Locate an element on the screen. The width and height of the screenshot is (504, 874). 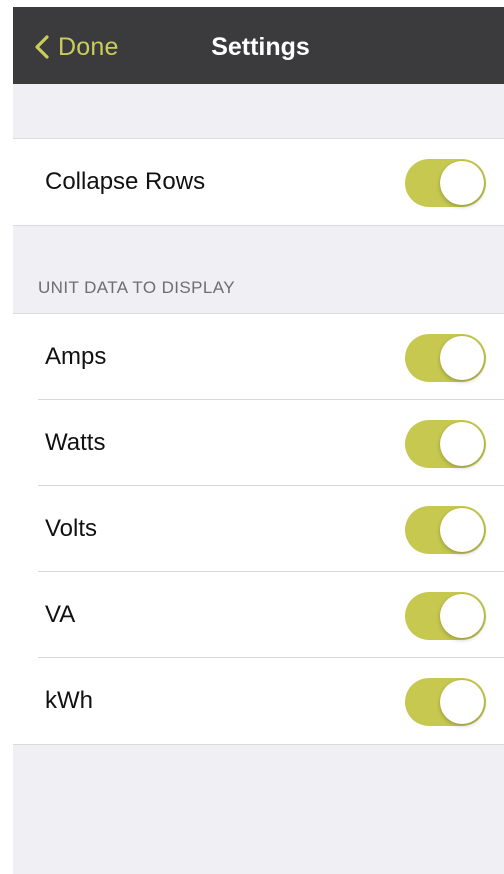
collapse-rows-label: Collapse Rows is located at coordinates (125, 181).